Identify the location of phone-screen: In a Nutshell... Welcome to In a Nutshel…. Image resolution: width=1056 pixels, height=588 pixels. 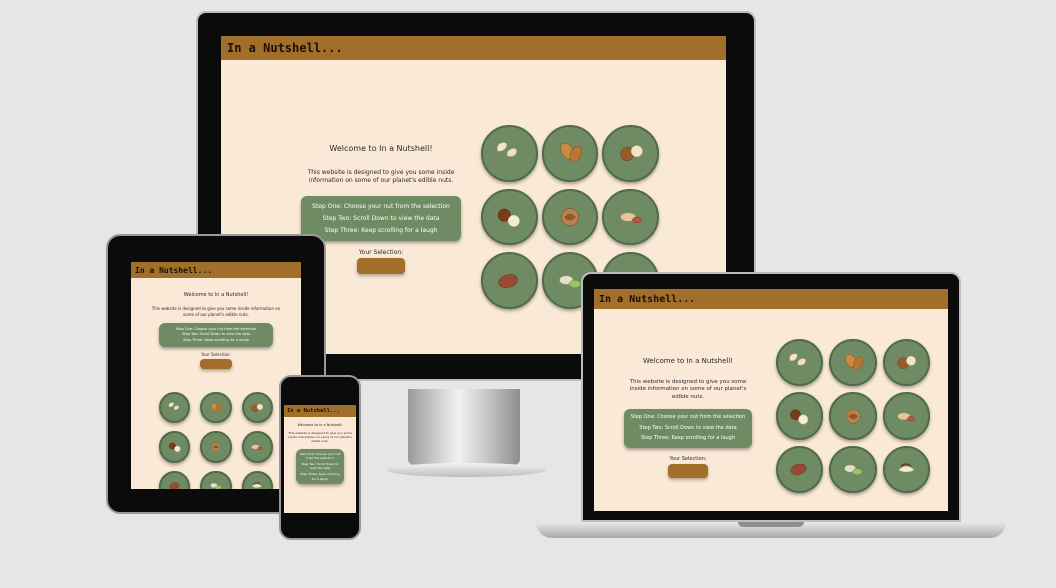
(320, 459).